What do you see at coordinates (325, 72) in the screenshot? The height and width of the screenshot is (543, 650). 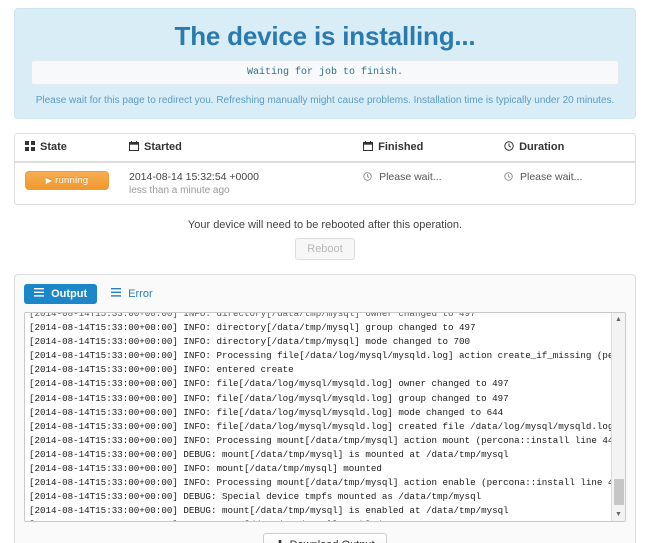 I see `status-message: Waiting for job to finish.` at bounding box center [325, 72].